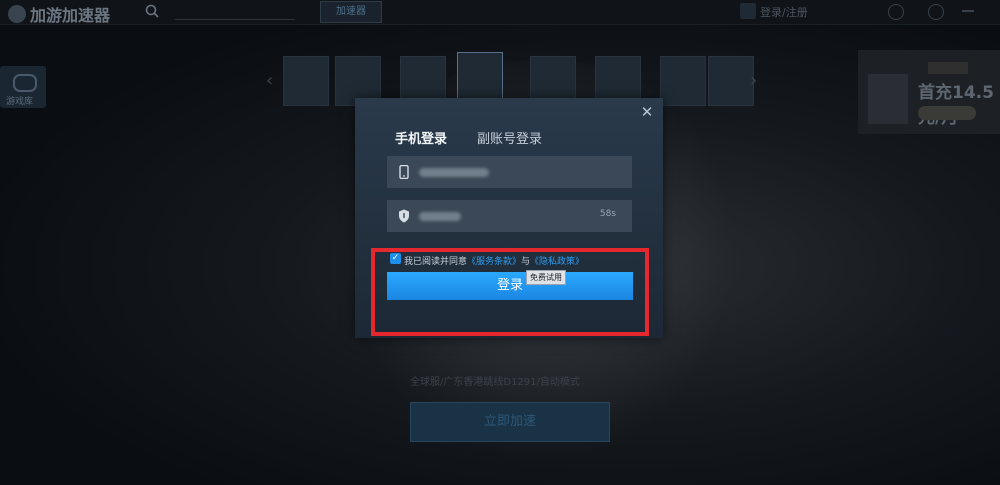 The image size is (1000, 485). I want to click on close-icon: ✕, so click(647, 112).